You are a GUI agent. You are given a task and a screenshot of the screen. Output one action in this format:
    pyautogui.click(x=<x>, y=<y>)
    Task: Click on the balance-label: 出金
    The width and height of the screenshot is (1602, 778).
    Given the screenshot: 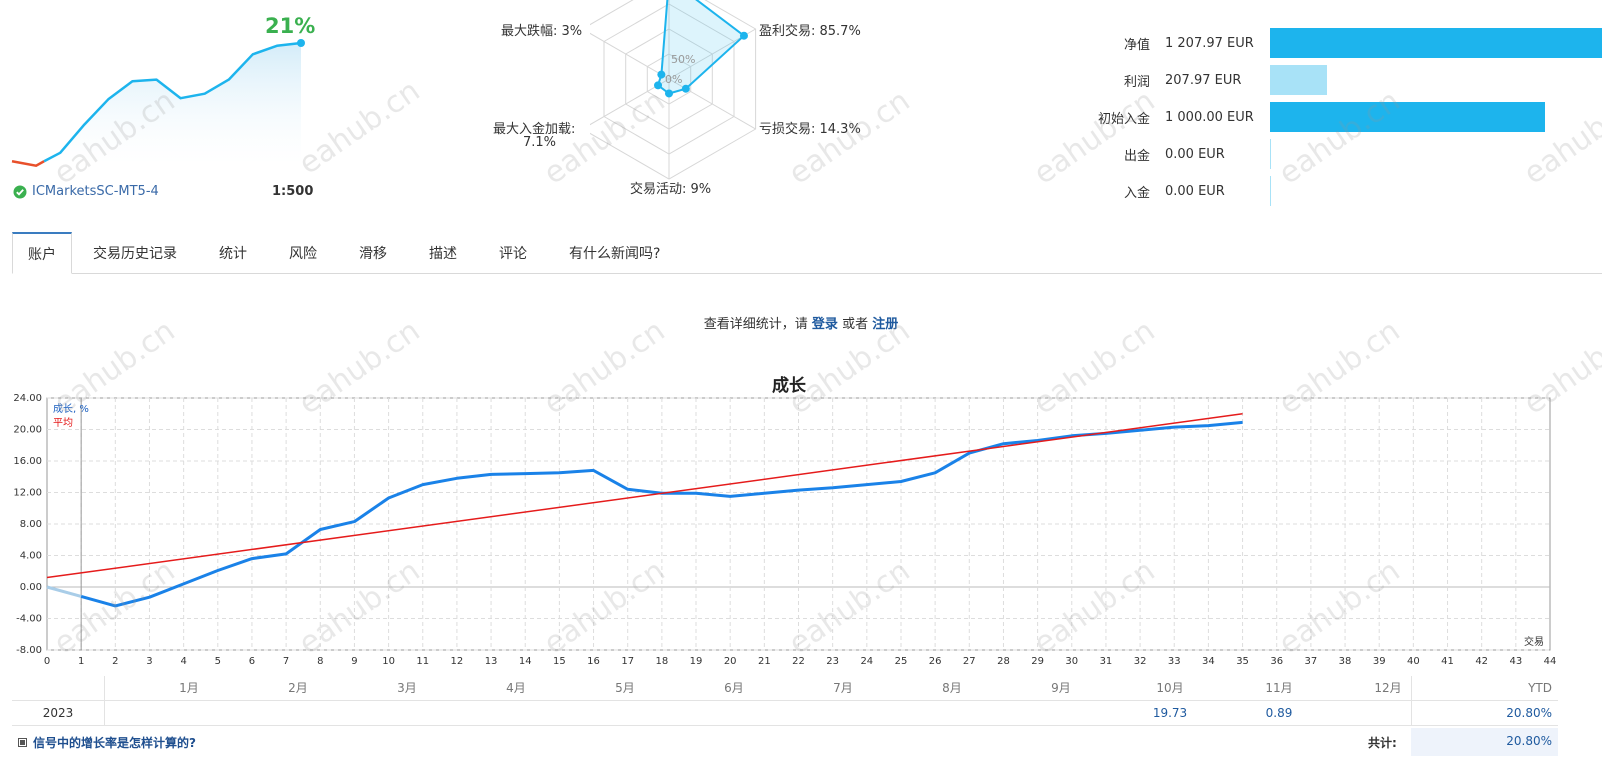 What is the action you would take?
    pyautogui.click(x=1136, y=156)
    